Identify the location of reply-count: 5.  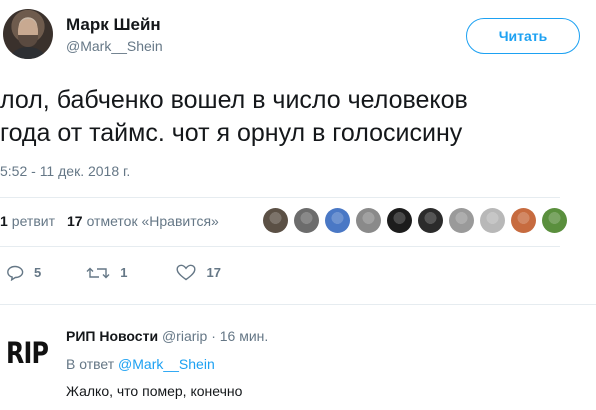
(38, 272).